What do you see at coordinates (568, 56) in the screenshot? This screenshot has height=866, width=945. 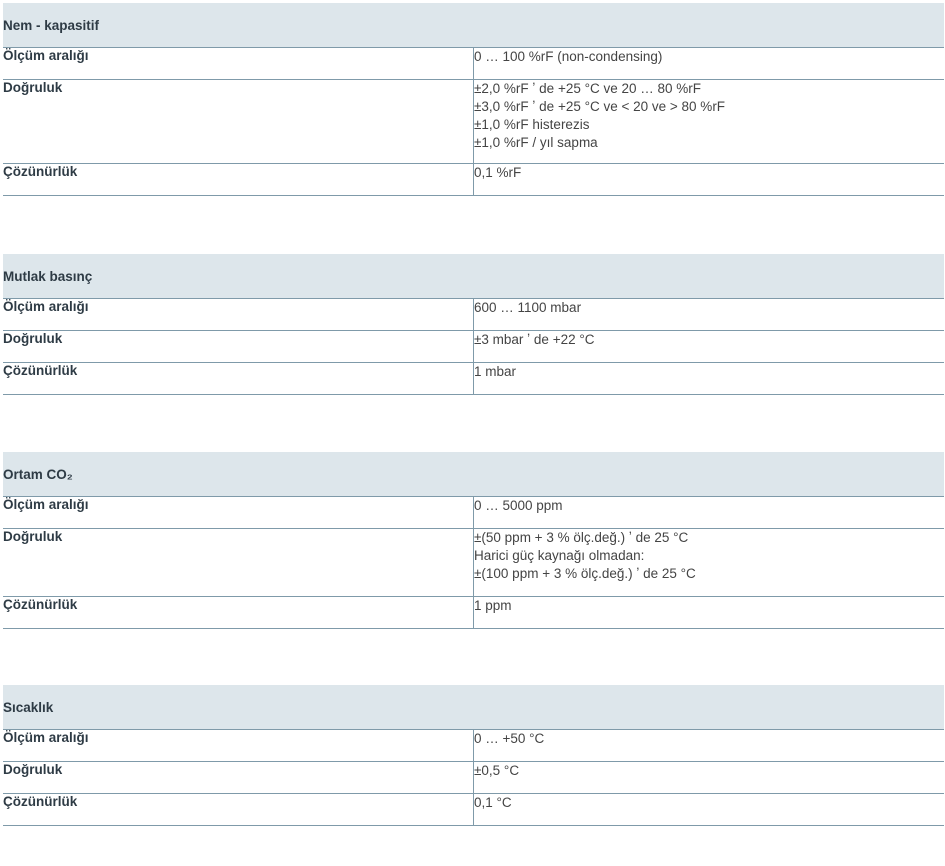 I see `value-line: 0 … 100 %rF (non-condensing)` at bounding box center [568, 56].